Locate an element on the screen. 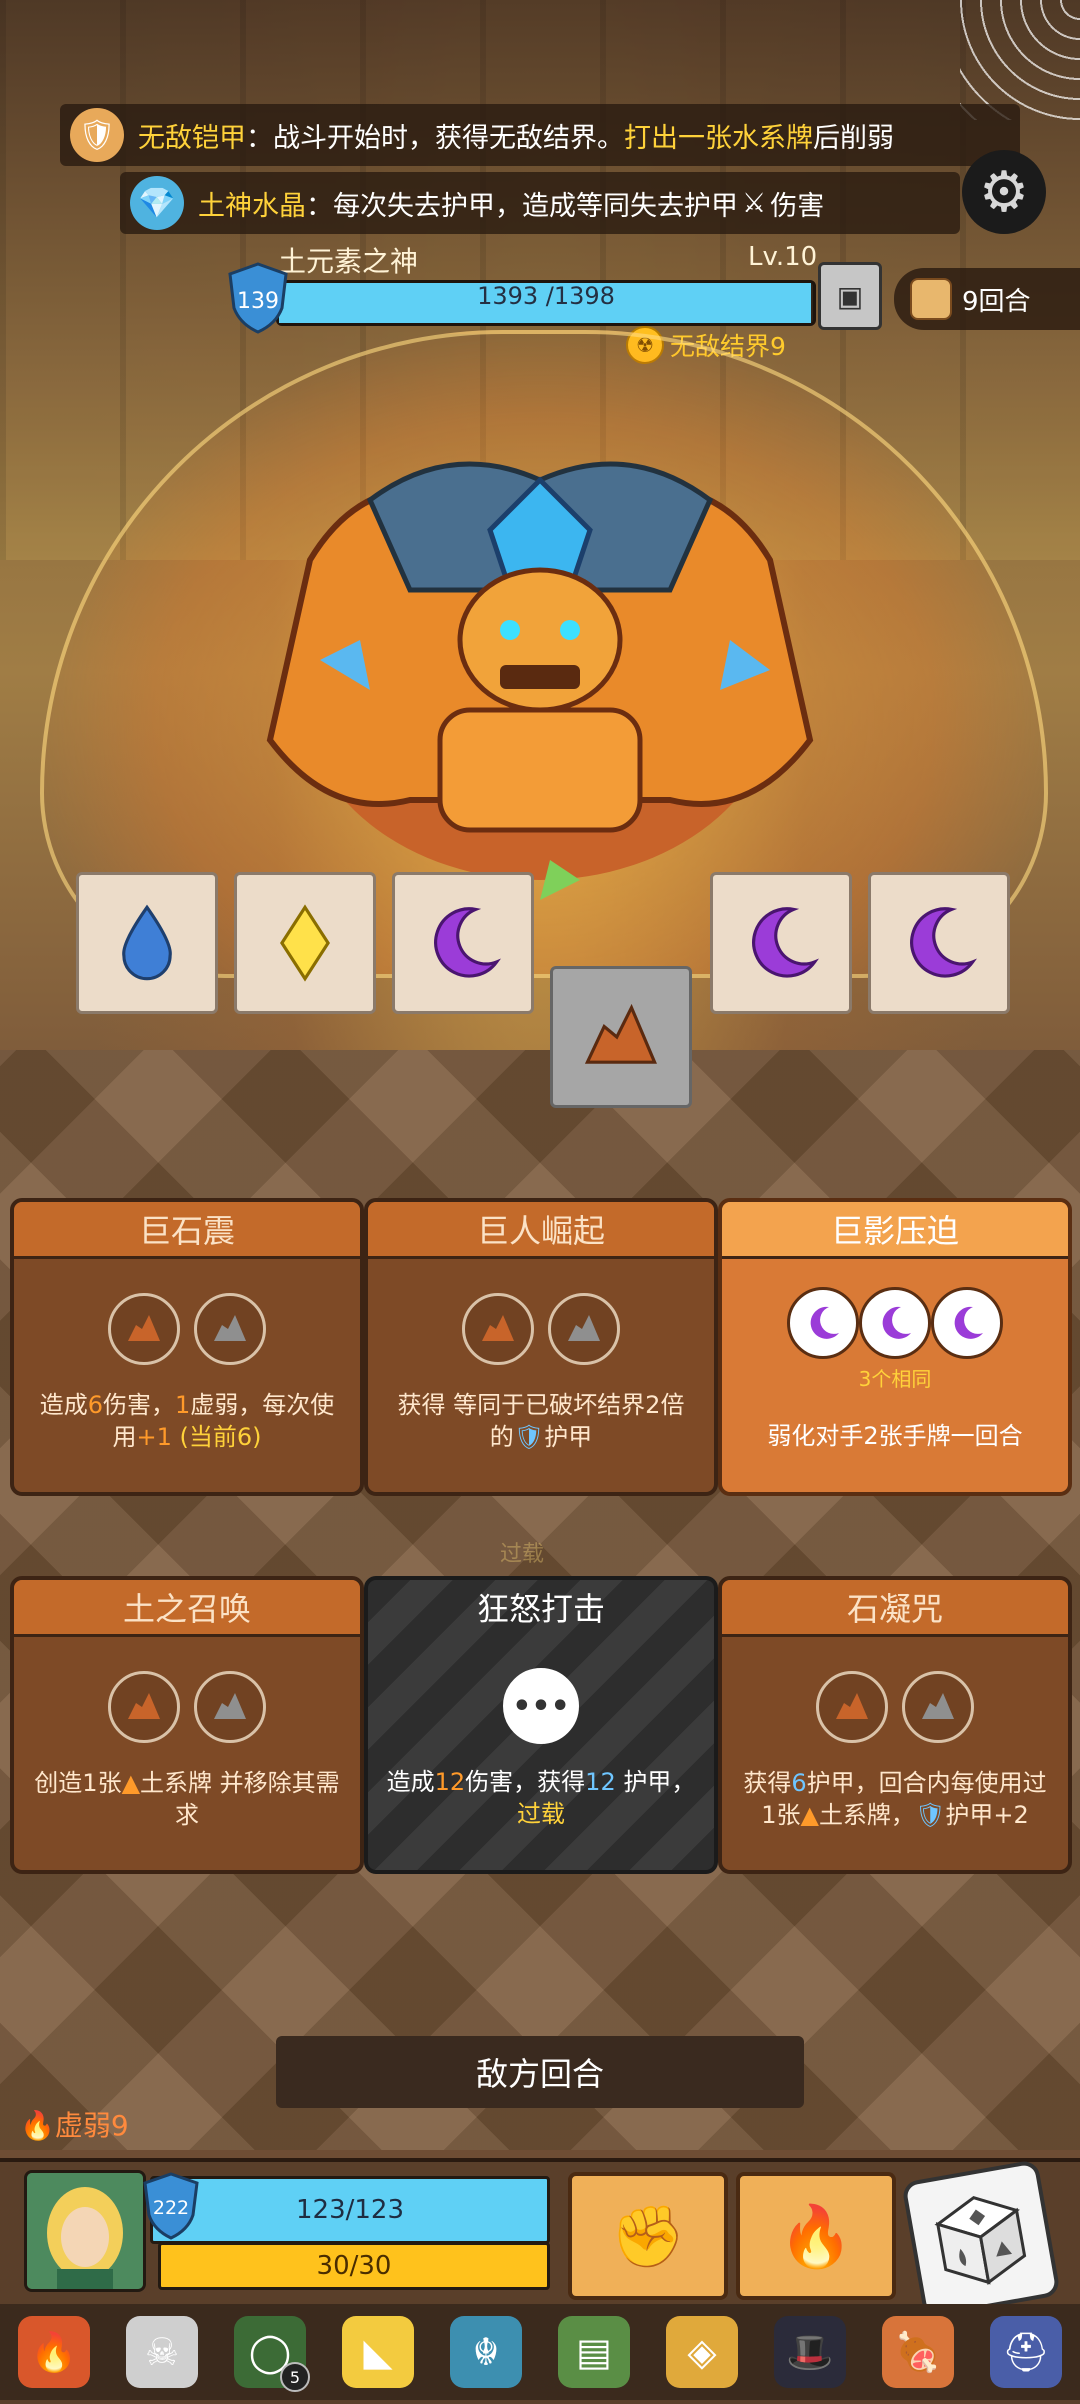 The image size is (1080, 2404). card-desc: 创造1张 is located at coordinates (78, 1783).